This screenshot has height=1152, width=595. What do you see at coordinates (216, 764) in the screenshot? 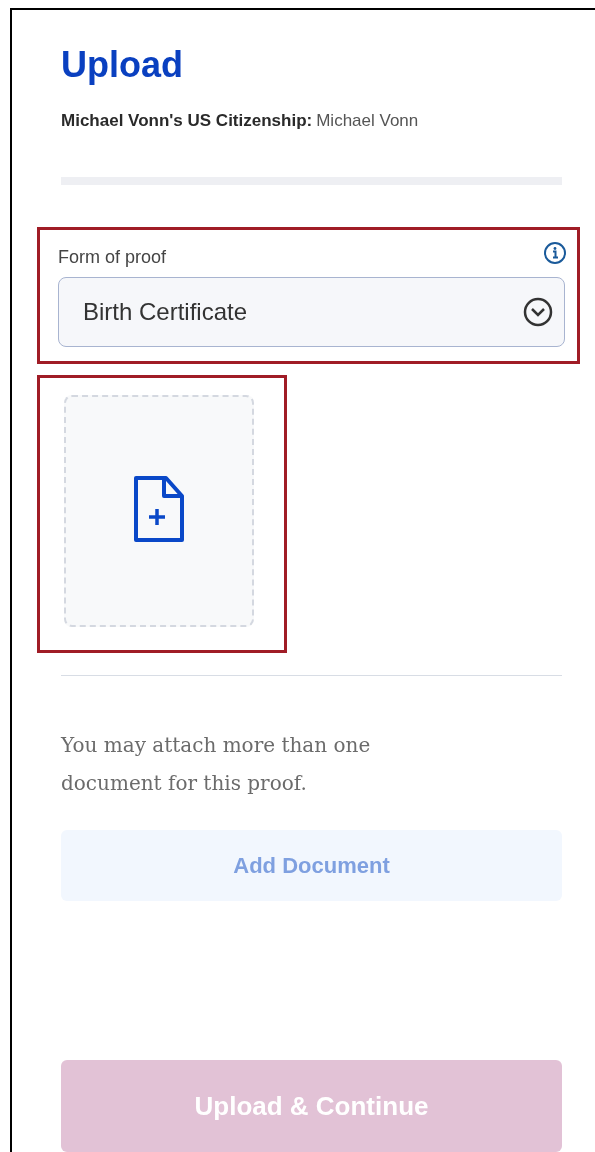
I see `note-text: You may attach more than one document for this proof.` at bounding box center [216, 764].